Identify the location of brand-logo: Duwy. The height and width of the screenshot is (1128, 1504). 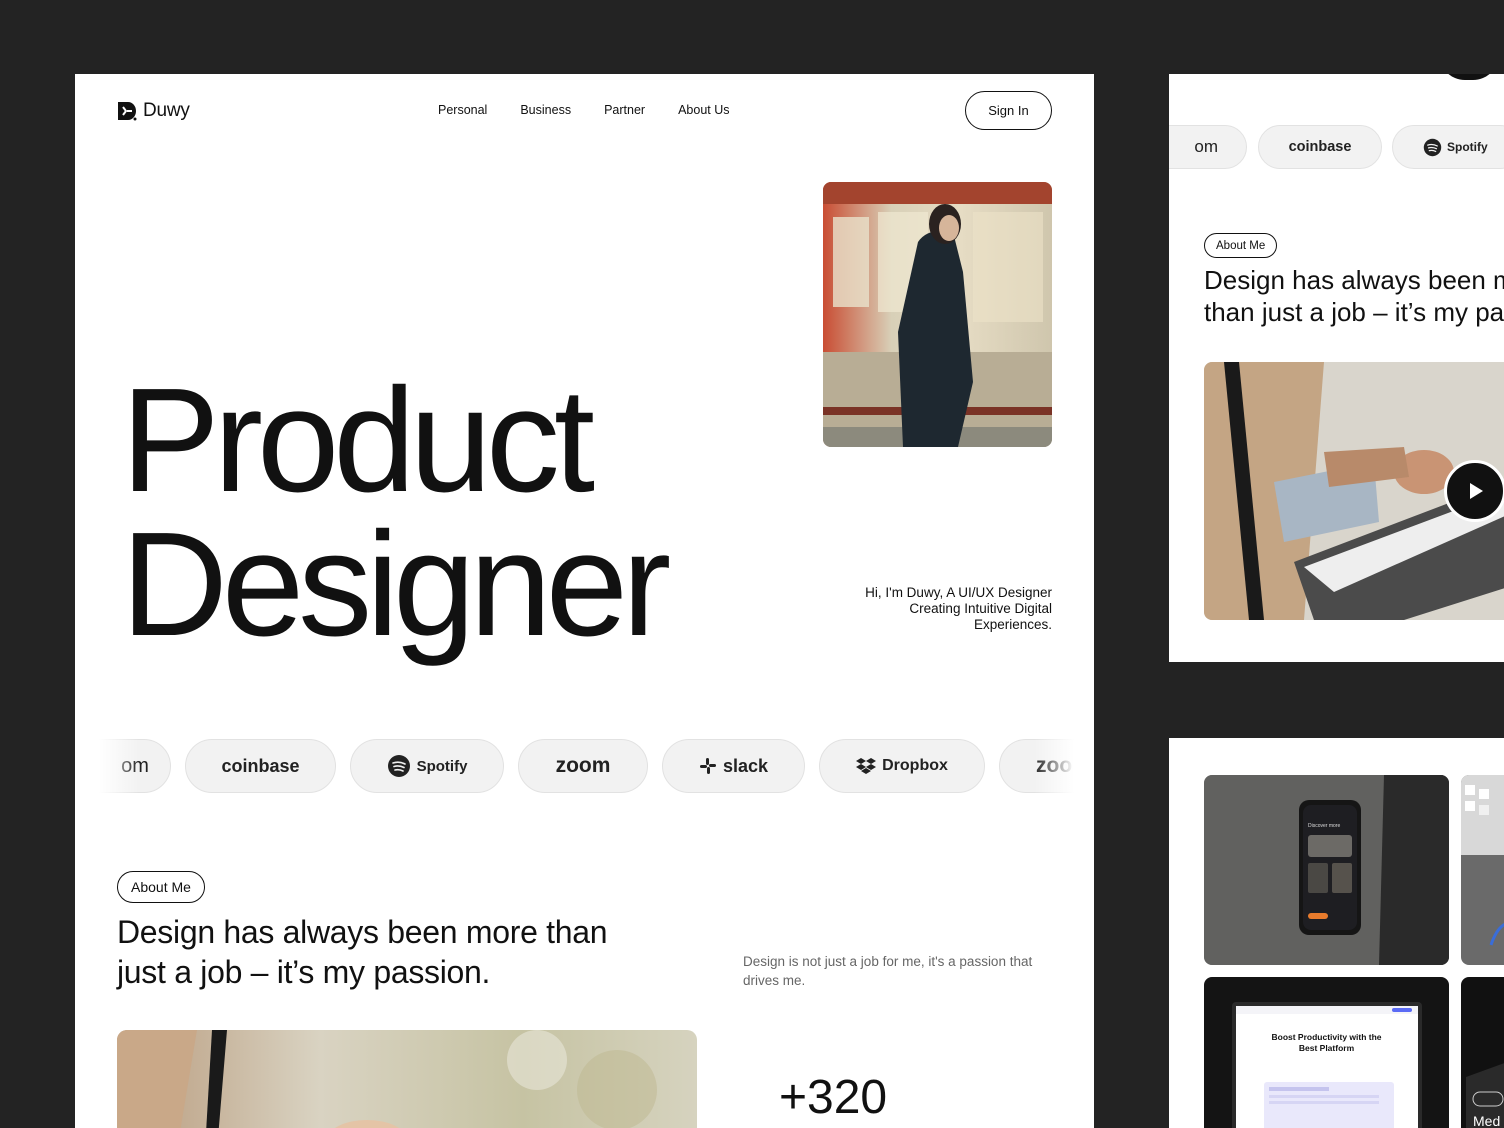
(153, 111).